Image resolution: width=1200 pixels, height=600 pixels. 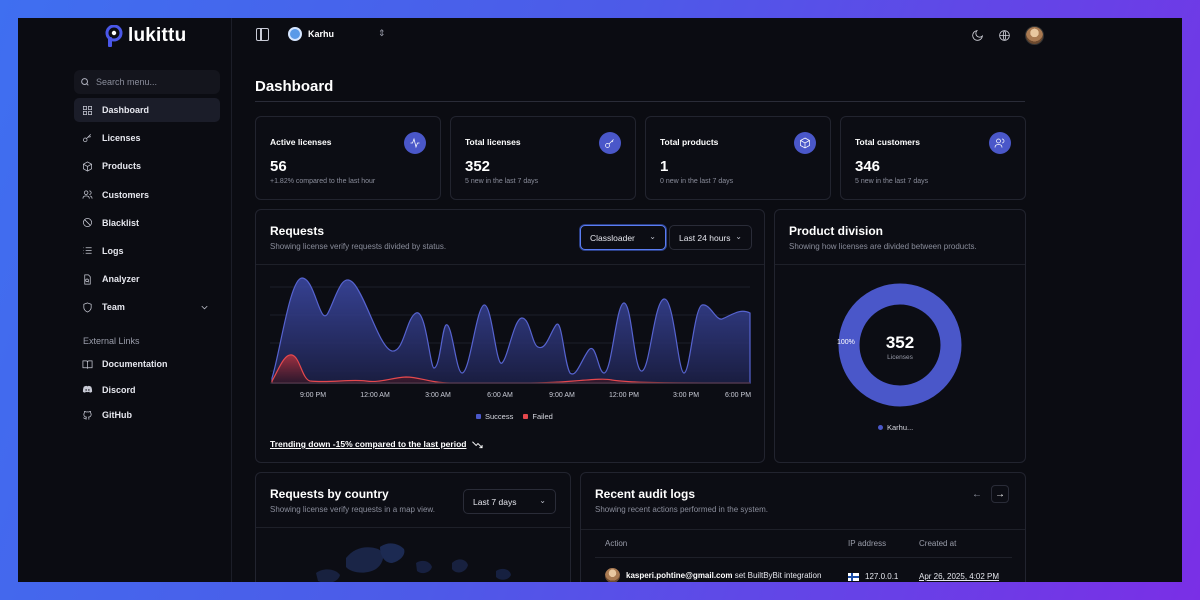 I want to click on chevron-updown-icon: ⇕, so click(x=382, y=33).